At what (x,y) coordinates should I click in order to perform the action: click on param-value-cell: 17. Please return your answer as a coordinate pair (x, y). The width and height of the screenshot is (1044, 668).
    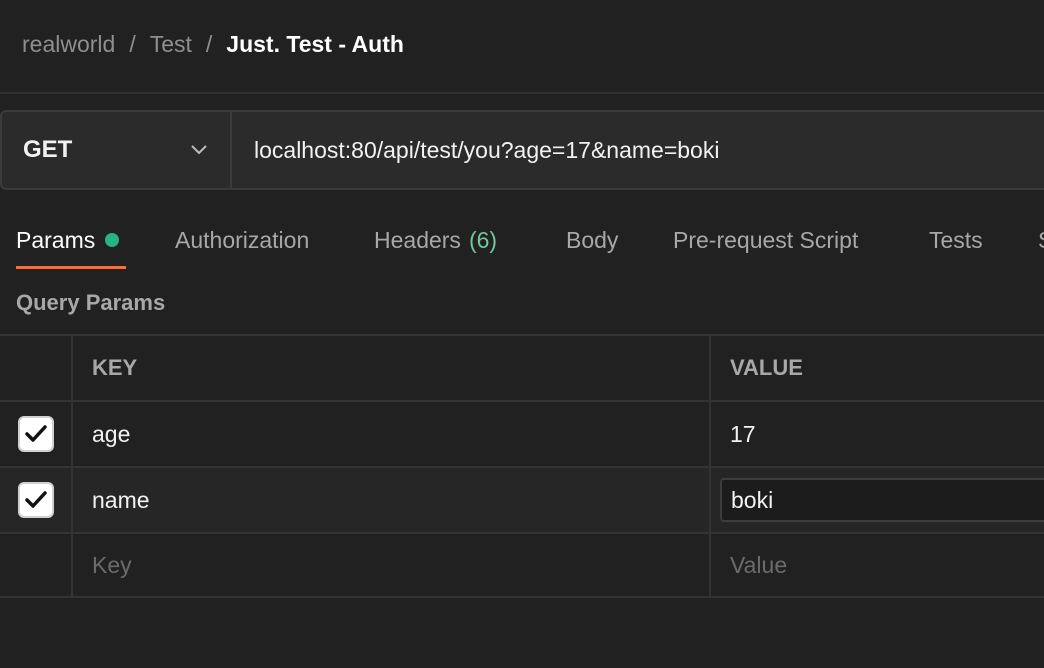
    Looking at the image, I should click on (877, 434).